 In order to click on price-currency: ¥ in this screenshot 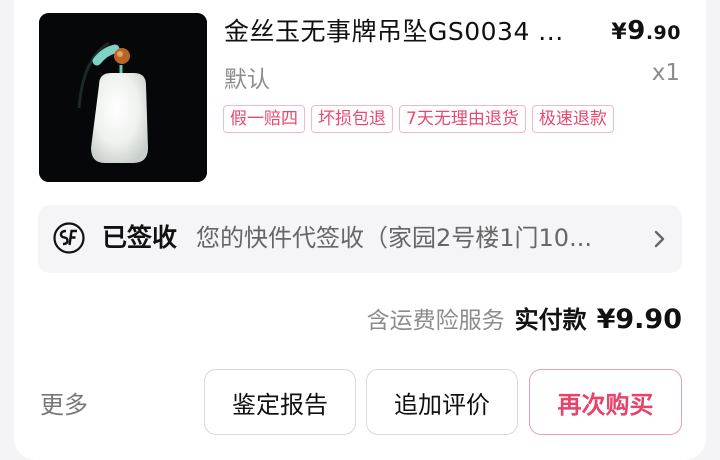, I will do `click(619, 32)`.